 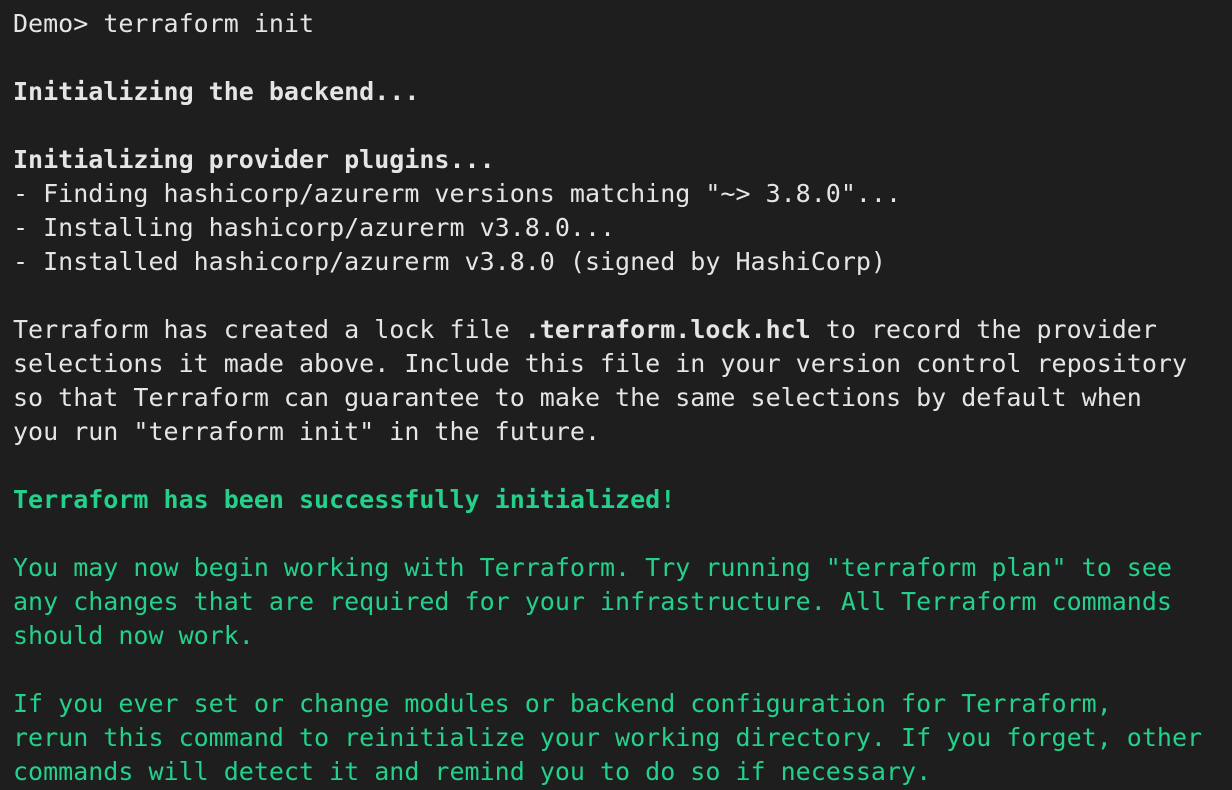 I want to click on lock-text-before: Terraform has created a lock file, so click(x=269, y=329).